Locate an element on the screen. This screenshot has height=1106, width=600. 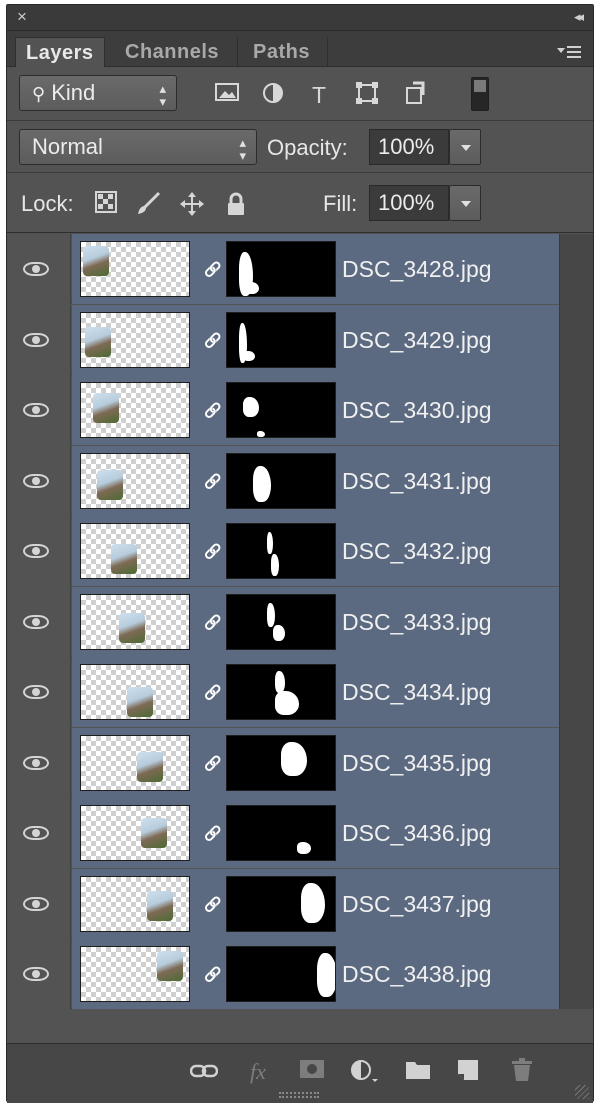
layer-row: 🔗 DSC_3438.jpg is located at coordinates (283, 974).